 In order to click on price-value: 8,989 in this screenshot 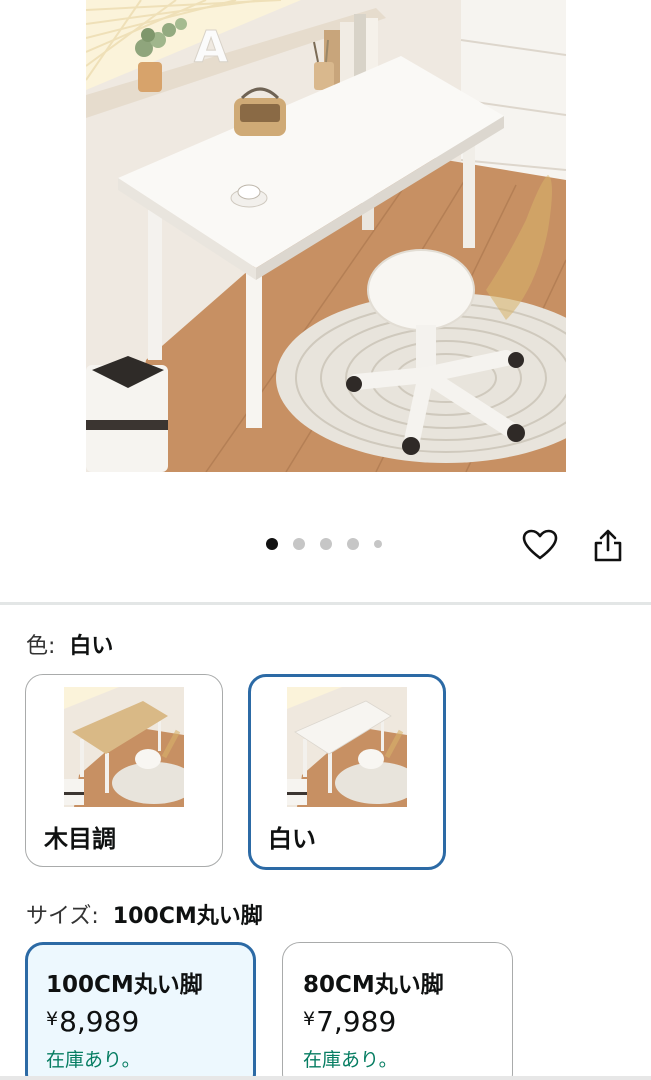, I will do `click(99, 1021)`.